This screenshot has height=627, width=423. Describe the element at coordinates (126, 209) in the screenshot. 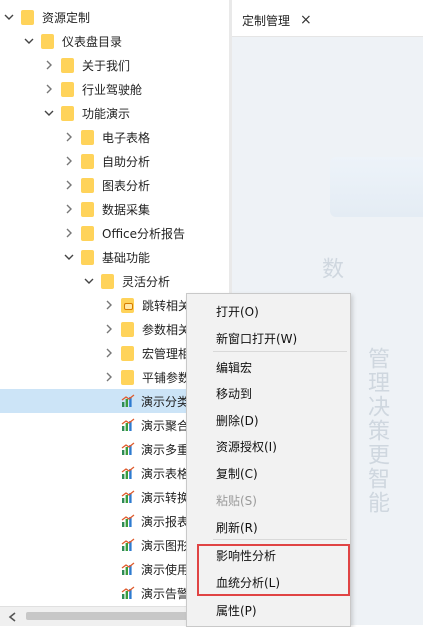

I see `tree-item-label: 数据采集` at that location.